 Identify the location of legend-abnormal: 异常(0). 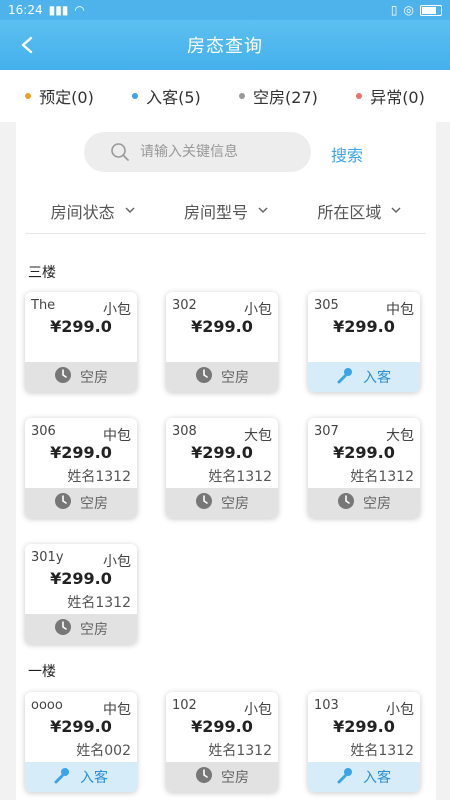
(390, 96).